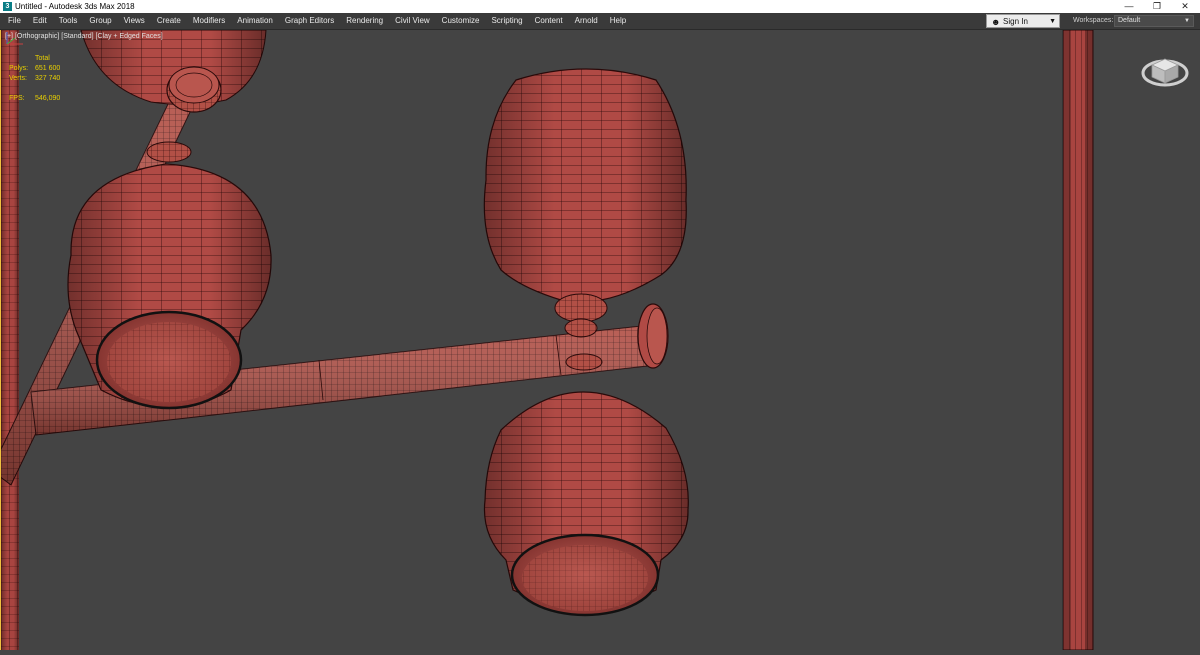  I want to click on menu-item-content: Content, so click(549, 21).